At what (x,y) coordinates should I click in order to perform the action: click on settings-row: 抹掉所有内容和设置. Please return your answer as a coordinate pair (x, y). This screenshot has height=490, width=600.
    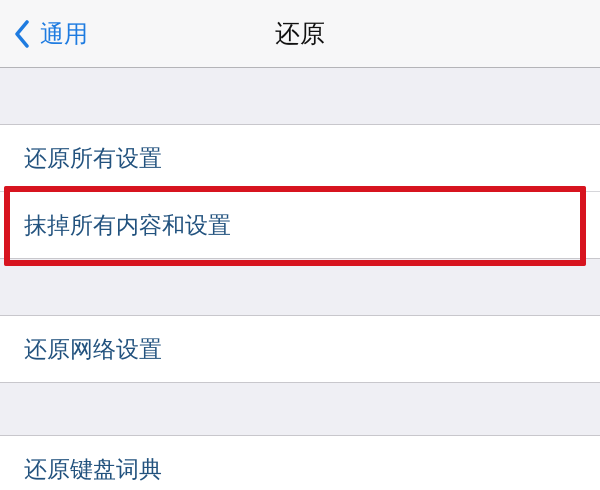
    Looking at the image, I should click on (300, 225).